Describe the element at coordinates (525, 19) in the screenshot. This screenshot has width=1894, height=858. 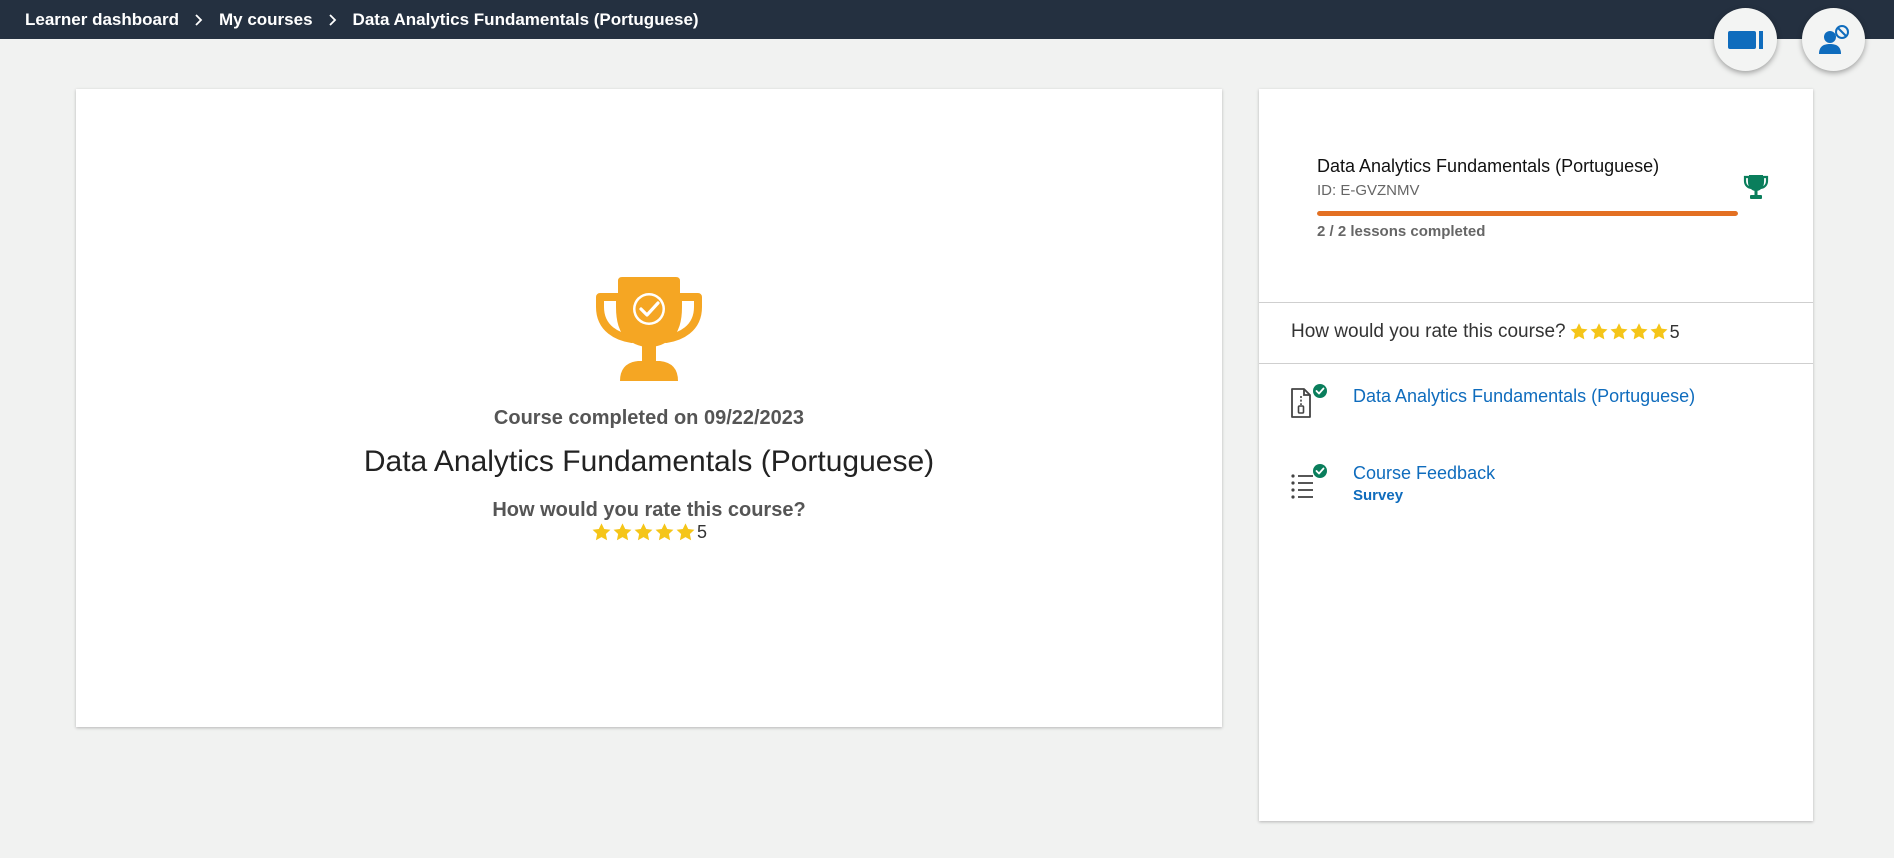
I see `breadcrumb-current-course: Data Analytics Fundamentals (Portuguese)` at that location.